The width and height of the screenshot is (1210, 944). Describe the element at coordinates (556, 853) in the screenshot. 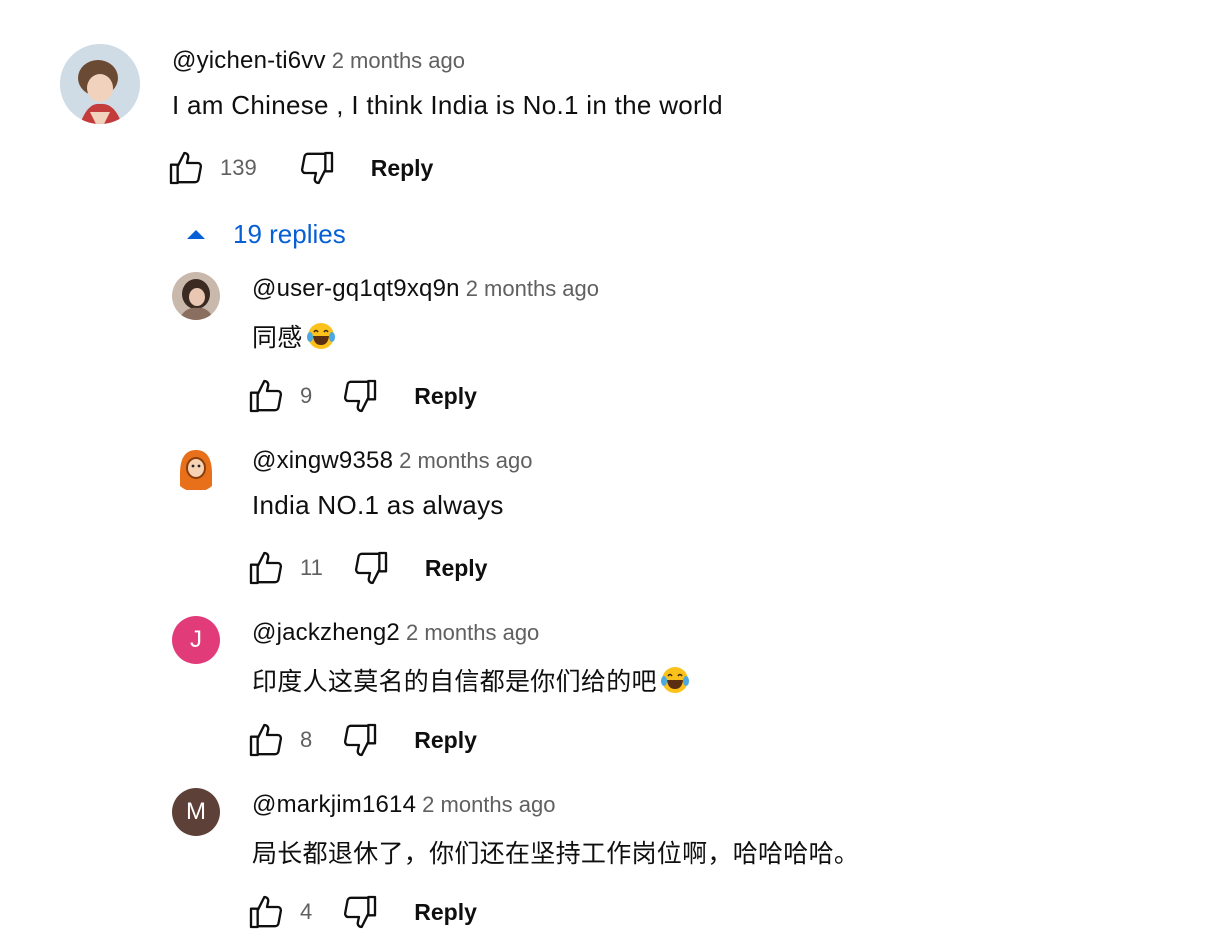

I see `comment-text: 局长都退休了，你们还在坚持工作岗位啊，哈哈哈哈。` at that location.